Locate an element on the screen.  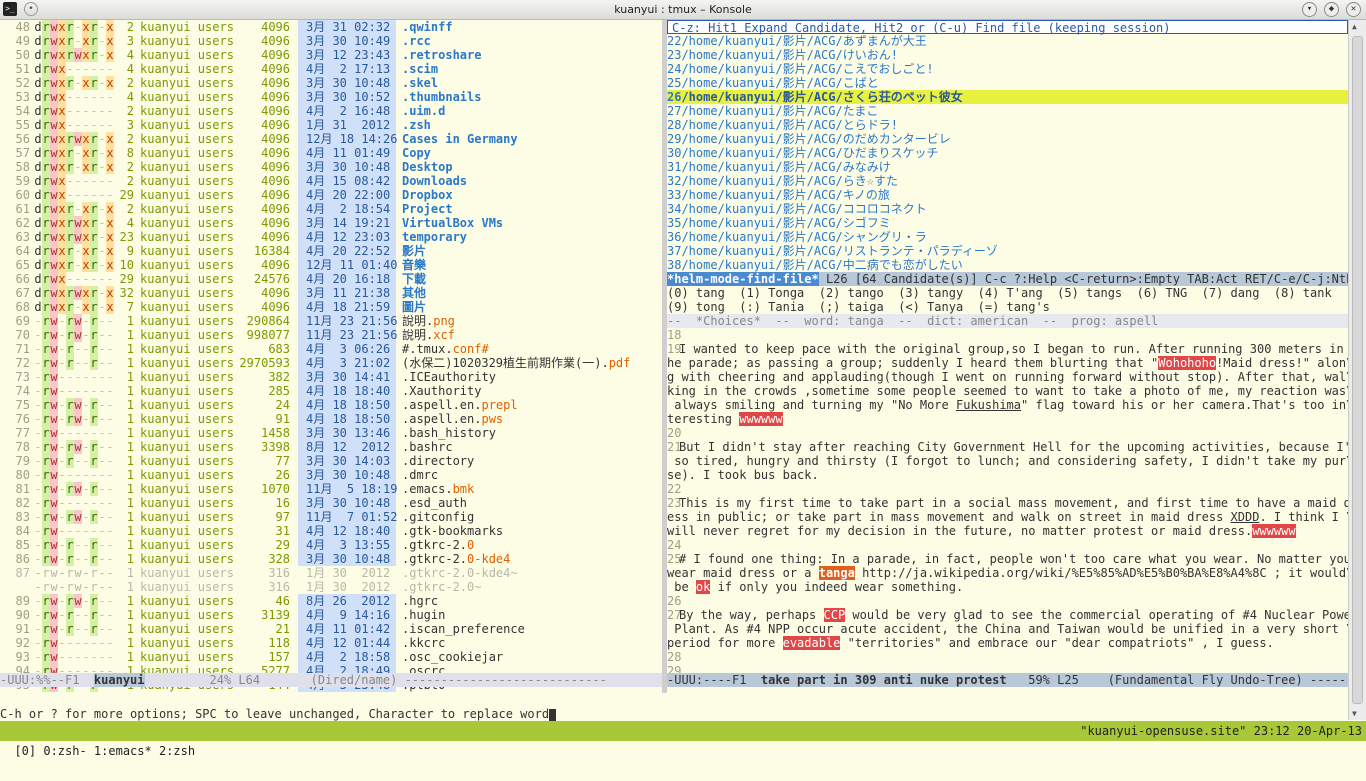
file-name: .gtkrc-2.0-kde4~ is located at coordinates (457, 573).